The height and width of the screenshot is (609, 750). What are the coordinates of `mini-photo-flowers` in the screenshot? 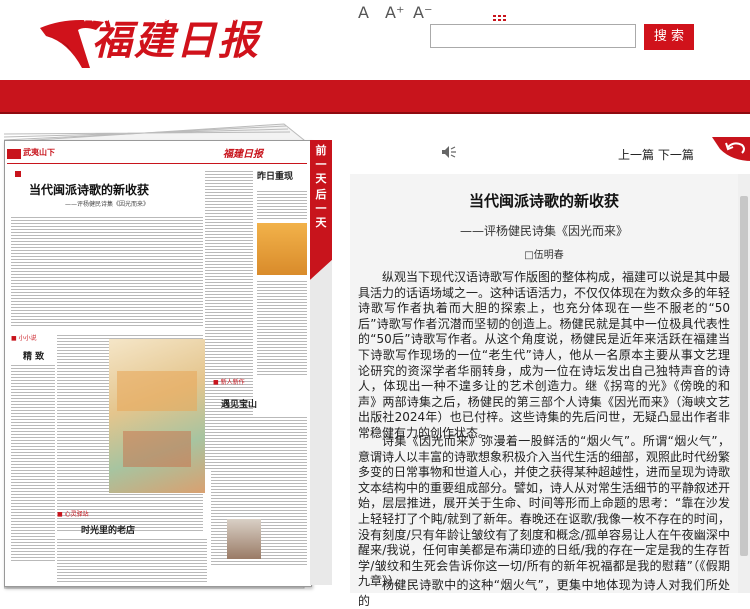 It's located at (282, 249).